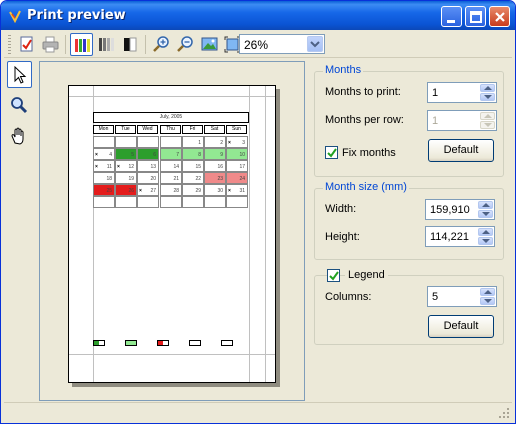 The image size is (516, 424). Describe the element at coordinates (237, 142) in the screenshot. I see `calendar-day-cell: × 3` at that location.